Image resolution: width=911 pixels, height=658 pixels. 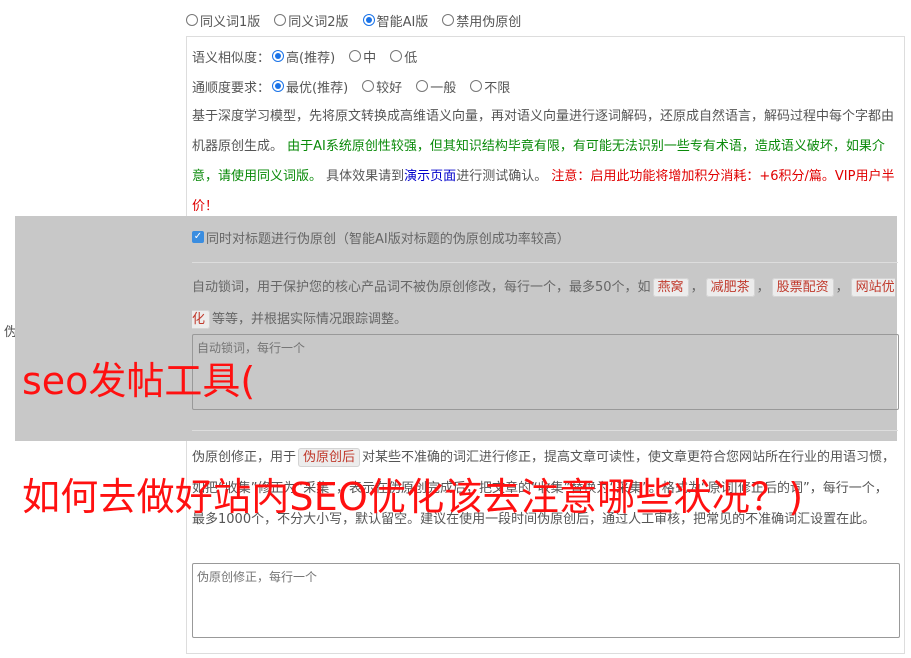 What do you see at coordinates (395, 20) in the screenshot?
I see `mode-option-ai: 智能AI版` at bounding box center [395, 20].